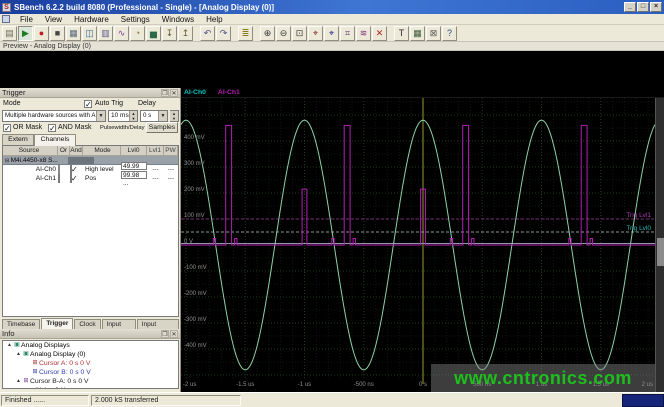  I want to click on digital-display-icon: ▥, so click(105, 33).